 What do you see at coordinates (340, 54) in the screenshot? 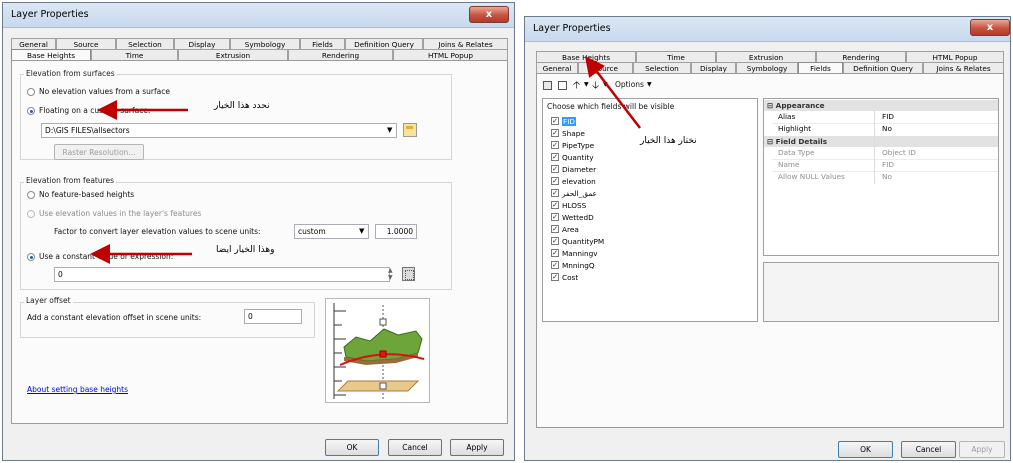
I see `tab-rendering: Rendering` at bounding box center [340, 54].